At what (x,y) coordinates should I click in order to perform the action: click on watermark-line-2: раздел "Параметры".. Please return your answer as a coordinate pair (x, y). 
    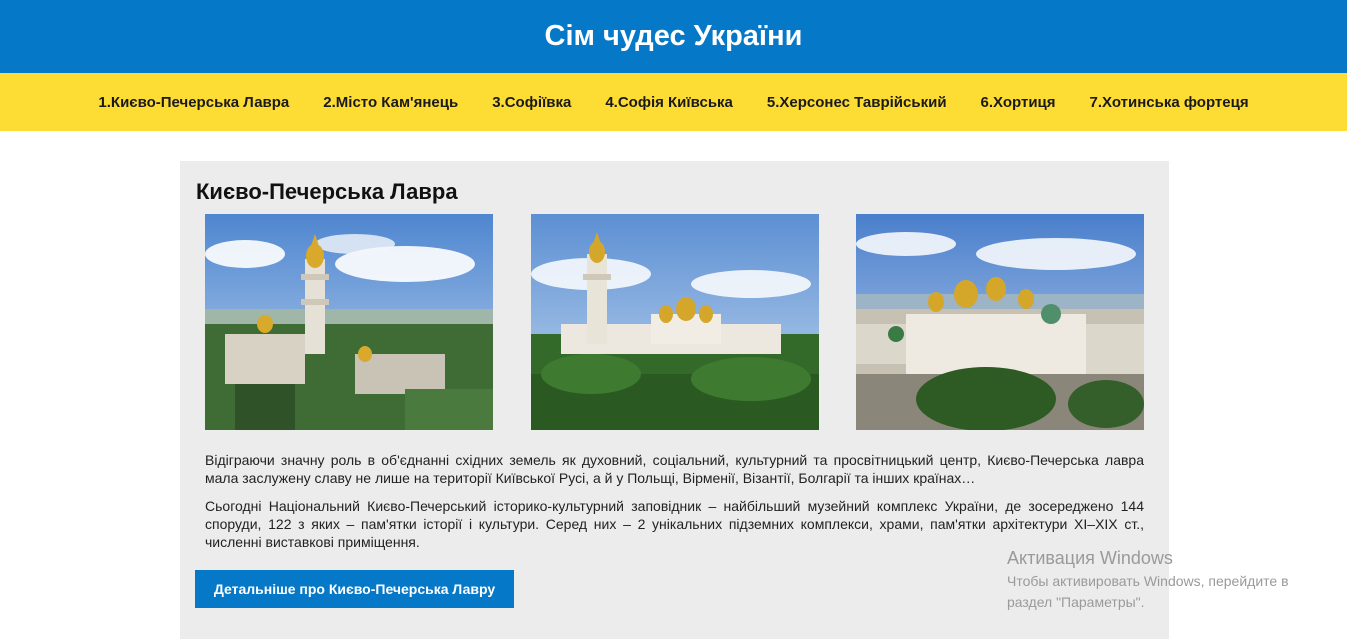
    Looking at the image, I should click on (1076, 602).